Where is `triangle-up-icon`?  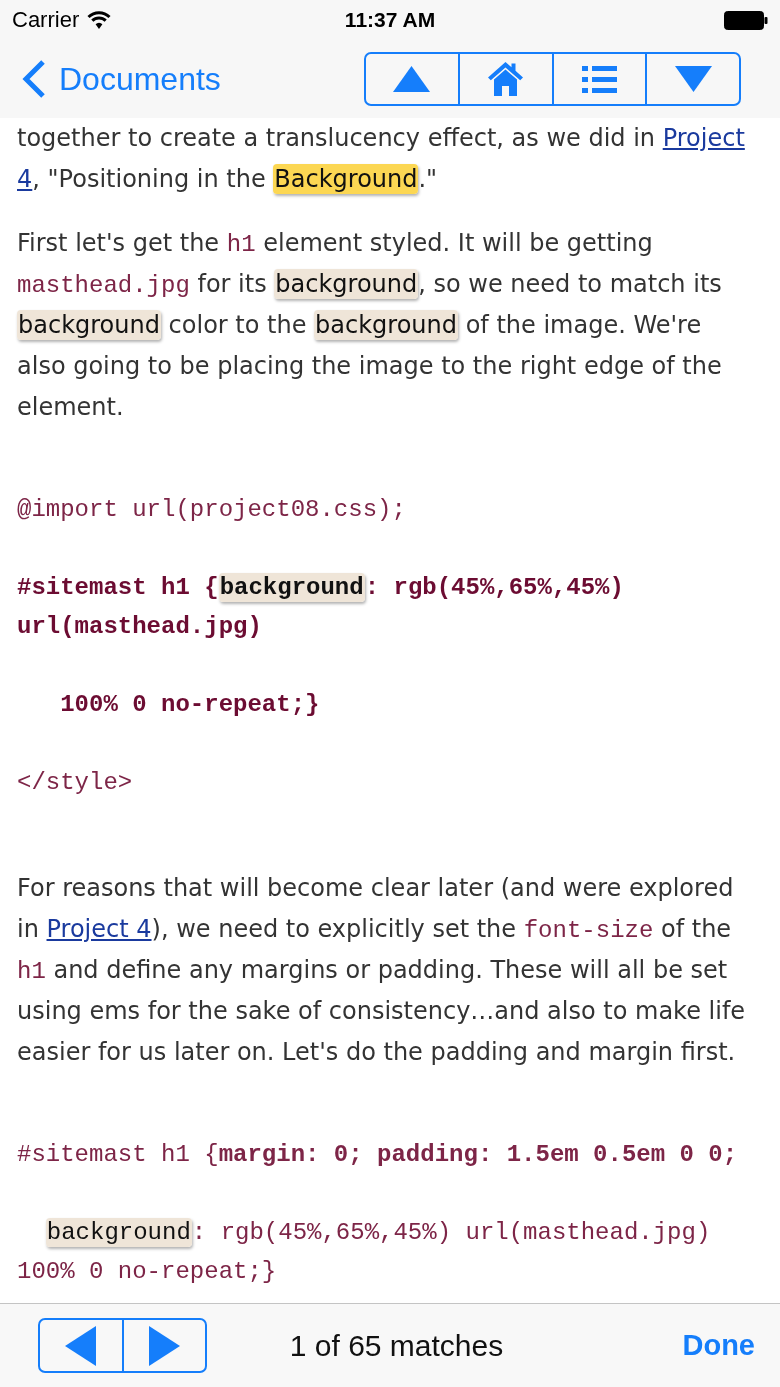 triangle-up-icon is located at coordinates (412, 79).